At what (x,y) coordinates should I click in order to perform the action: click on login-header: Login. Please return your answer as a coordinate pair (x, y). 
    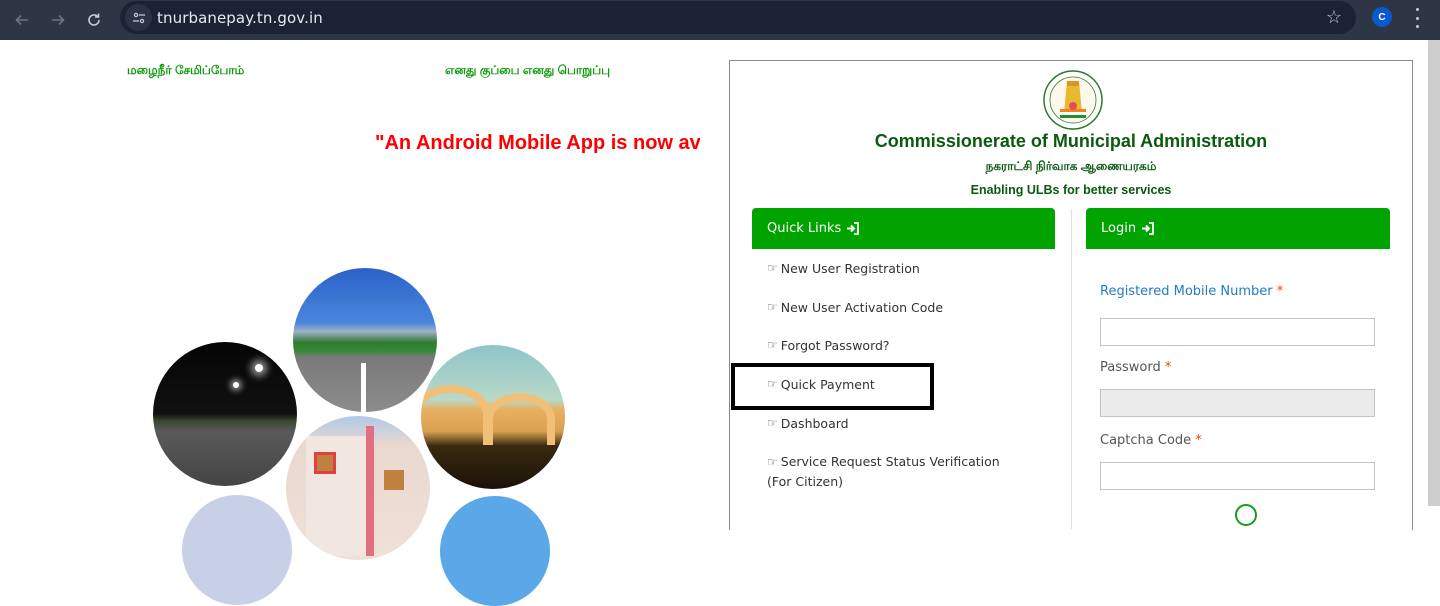
    Looking at the image, I should click on (1238, 228).